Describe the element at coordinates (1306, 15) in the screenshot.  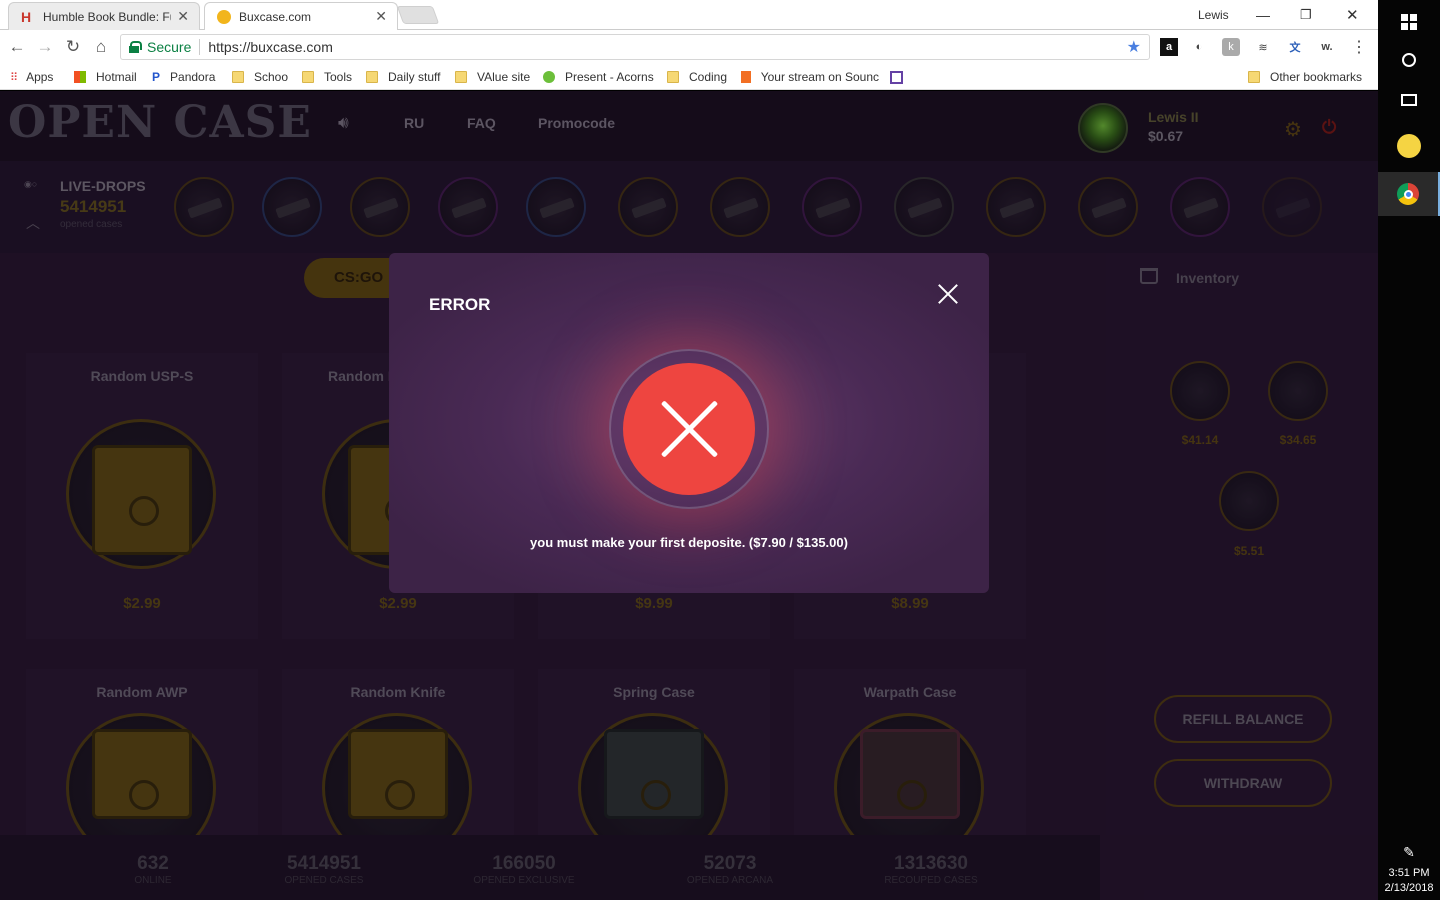
I see `maximize-icon: ❐` at that location.